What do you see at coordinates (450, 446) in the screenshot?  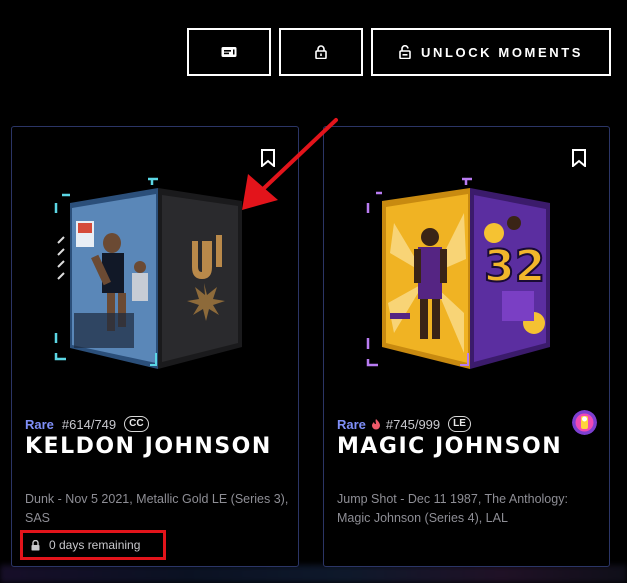 I see `player-name: MAGIC JOHNSON` at bounding box center [450, 446].